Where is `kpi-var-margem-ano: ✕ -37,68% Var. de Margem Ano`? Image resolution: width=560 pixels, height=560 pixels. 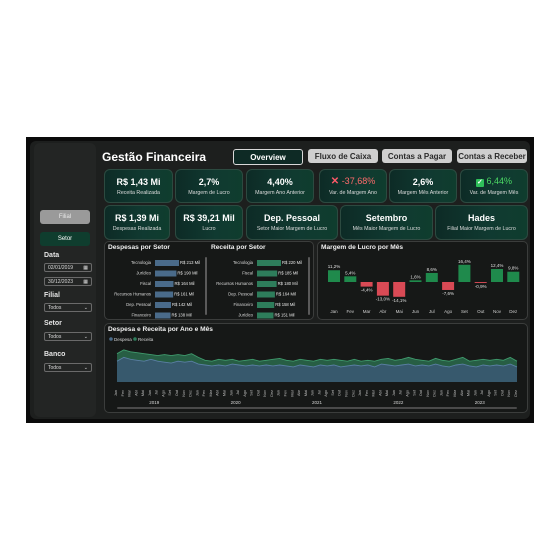
kpi-var-margem-ano: ✕ -37,68% Var. de Margem Ano is located at coordinates (353, 186).